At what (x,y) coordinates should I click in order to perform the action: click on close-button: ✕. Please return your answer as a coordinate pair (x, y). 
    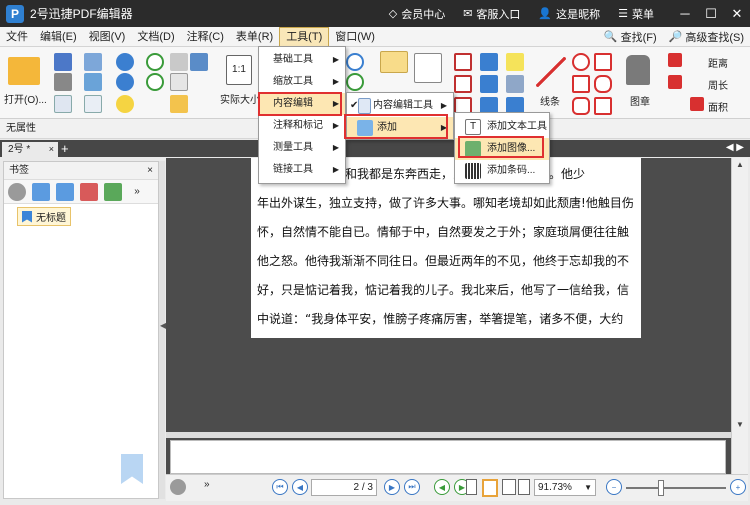
    Looking at the image, I should click on (737, 14).